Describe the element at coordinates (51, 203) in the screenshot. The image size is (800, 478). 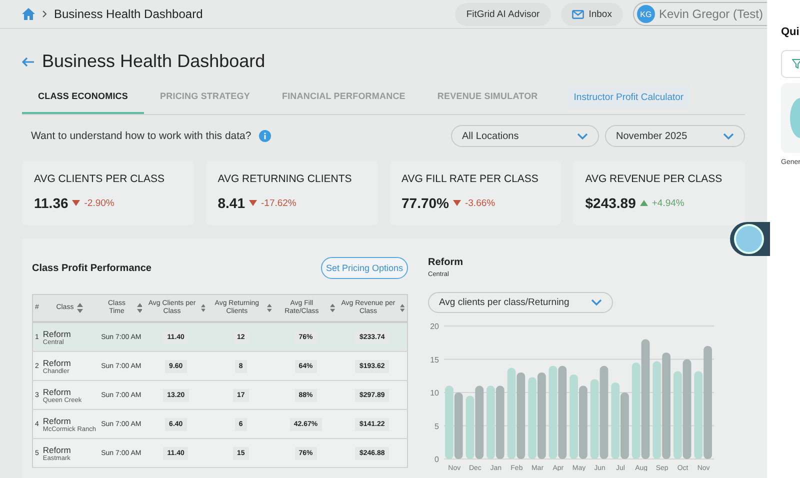
I see `kpi-value: 11.36` at that location.